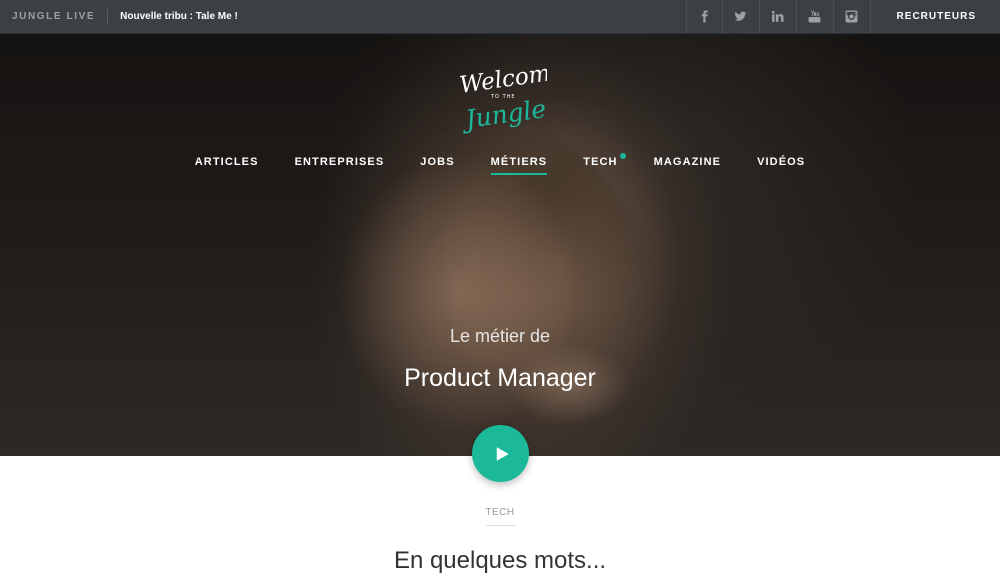 The width and height of the screenshot is (1000, 581). I want to click on new-indicator-dot, so click(622, 156).